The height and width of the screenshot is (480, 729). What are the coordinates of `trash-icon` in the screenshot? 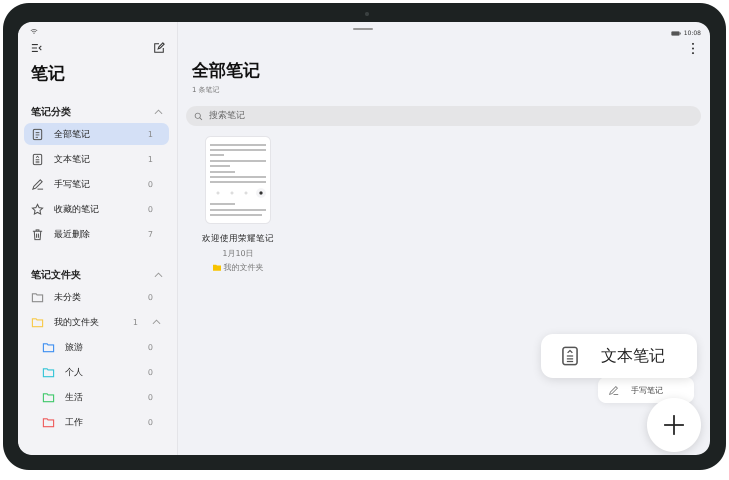 It's located at (37, 234).